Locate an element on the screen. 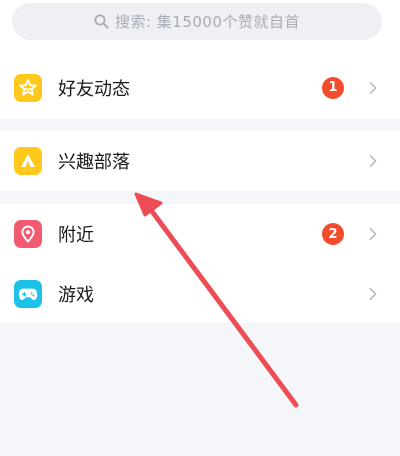  search-bar: 搜索: 集15000个赞就自首 is located at coordinates (197, 21).